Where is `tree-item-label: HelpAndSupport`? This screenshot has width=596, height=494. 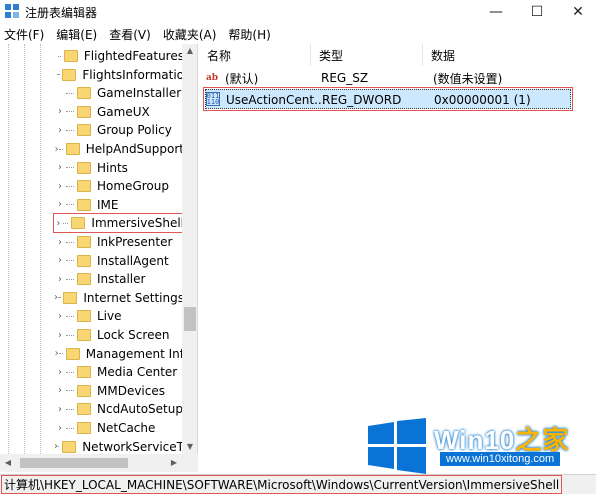 tree-item-label: HelpAndSupport is located at coordinates (134, 149).